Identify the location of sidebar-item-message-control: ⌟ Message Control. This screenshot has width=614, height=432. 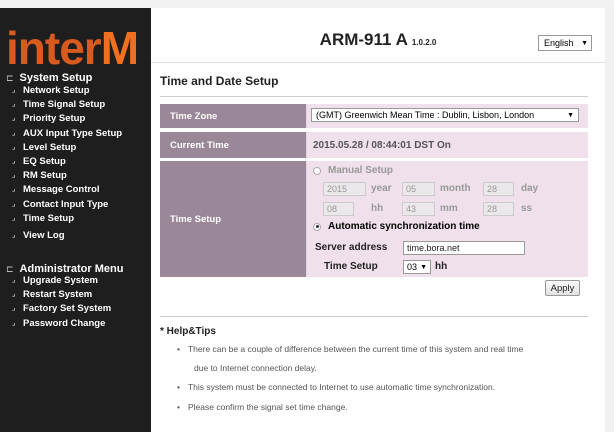
(67, 190).